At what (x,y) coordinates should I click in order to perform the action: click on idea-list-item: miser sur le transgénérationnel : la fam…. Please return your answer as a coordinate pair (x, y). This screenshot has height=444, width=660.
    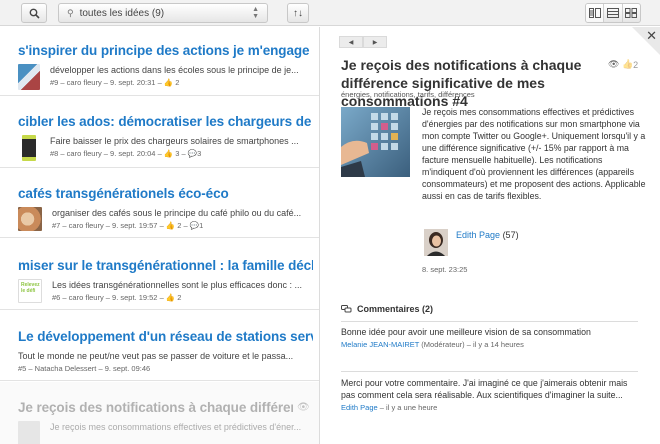
    Looking at the image, I should click on (159, 274).